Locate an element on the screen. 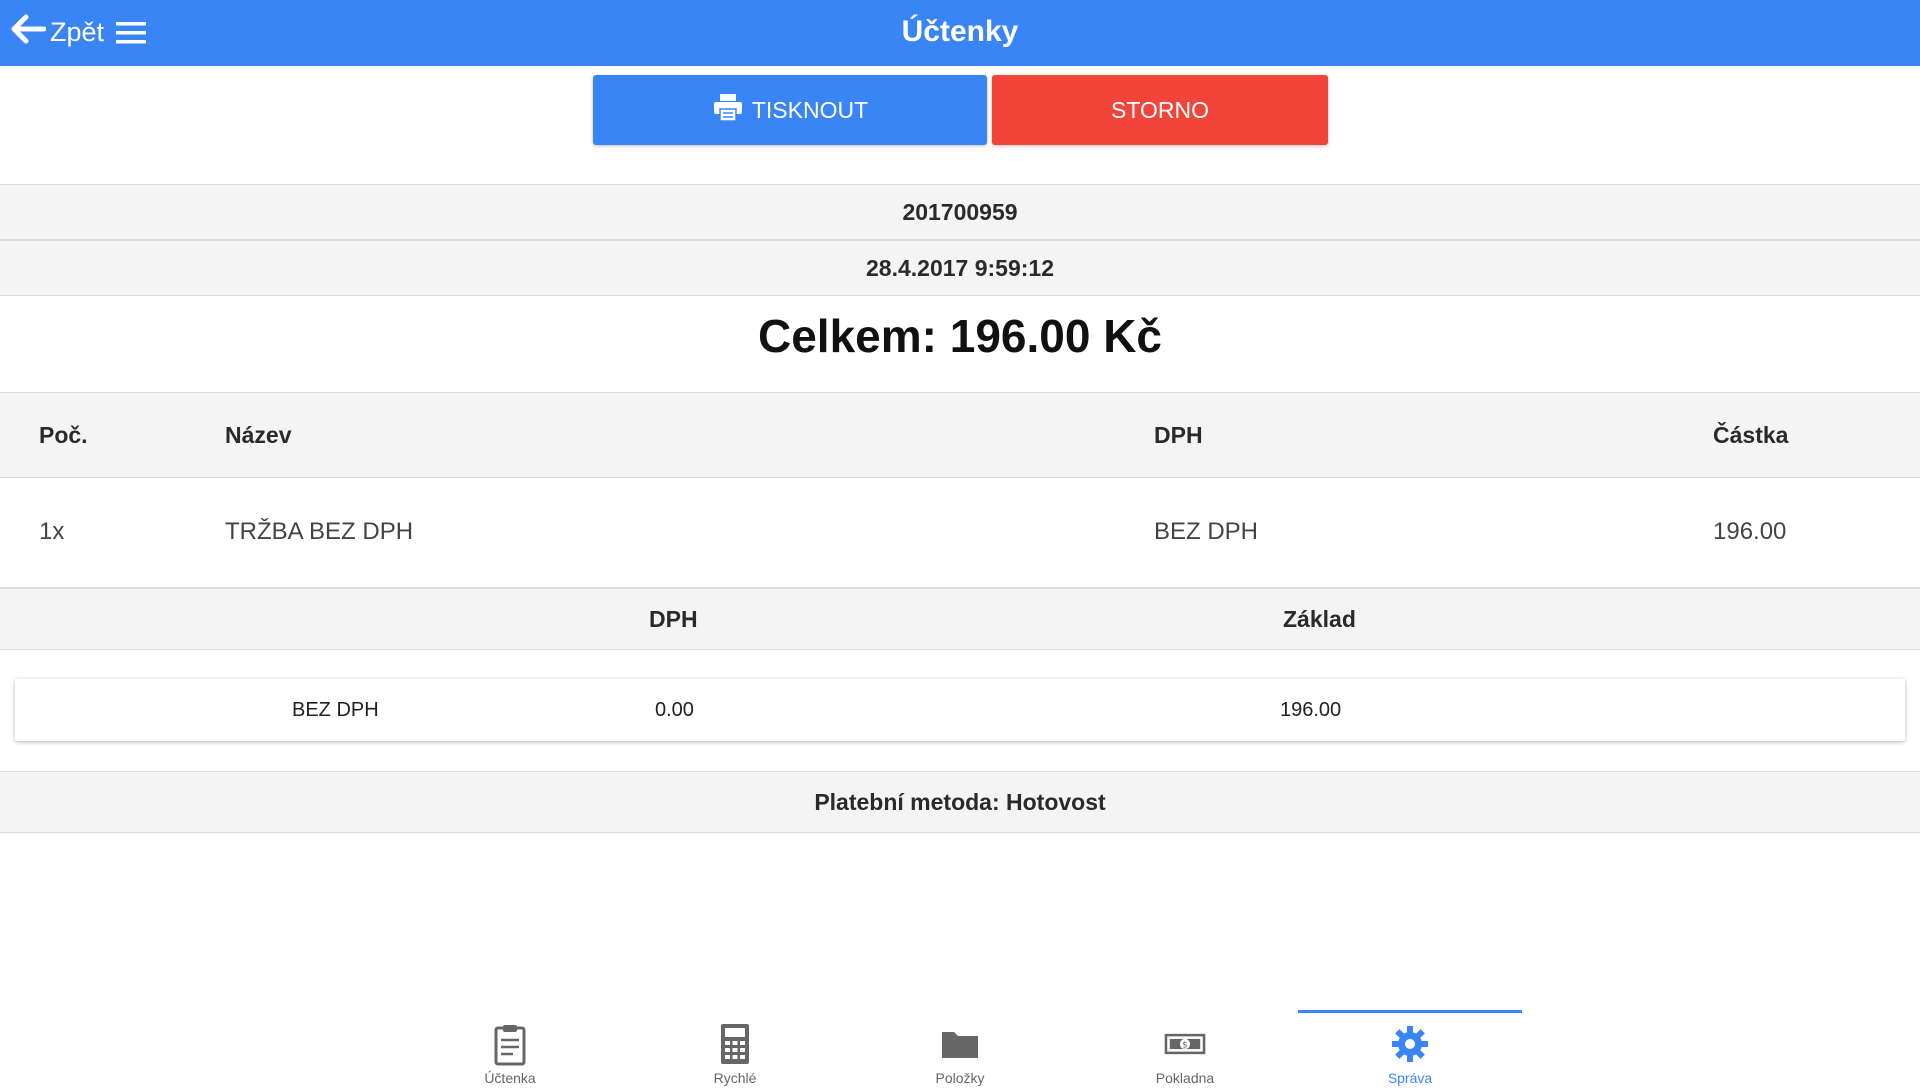  printer-icon is located at coordinates (728, 110).